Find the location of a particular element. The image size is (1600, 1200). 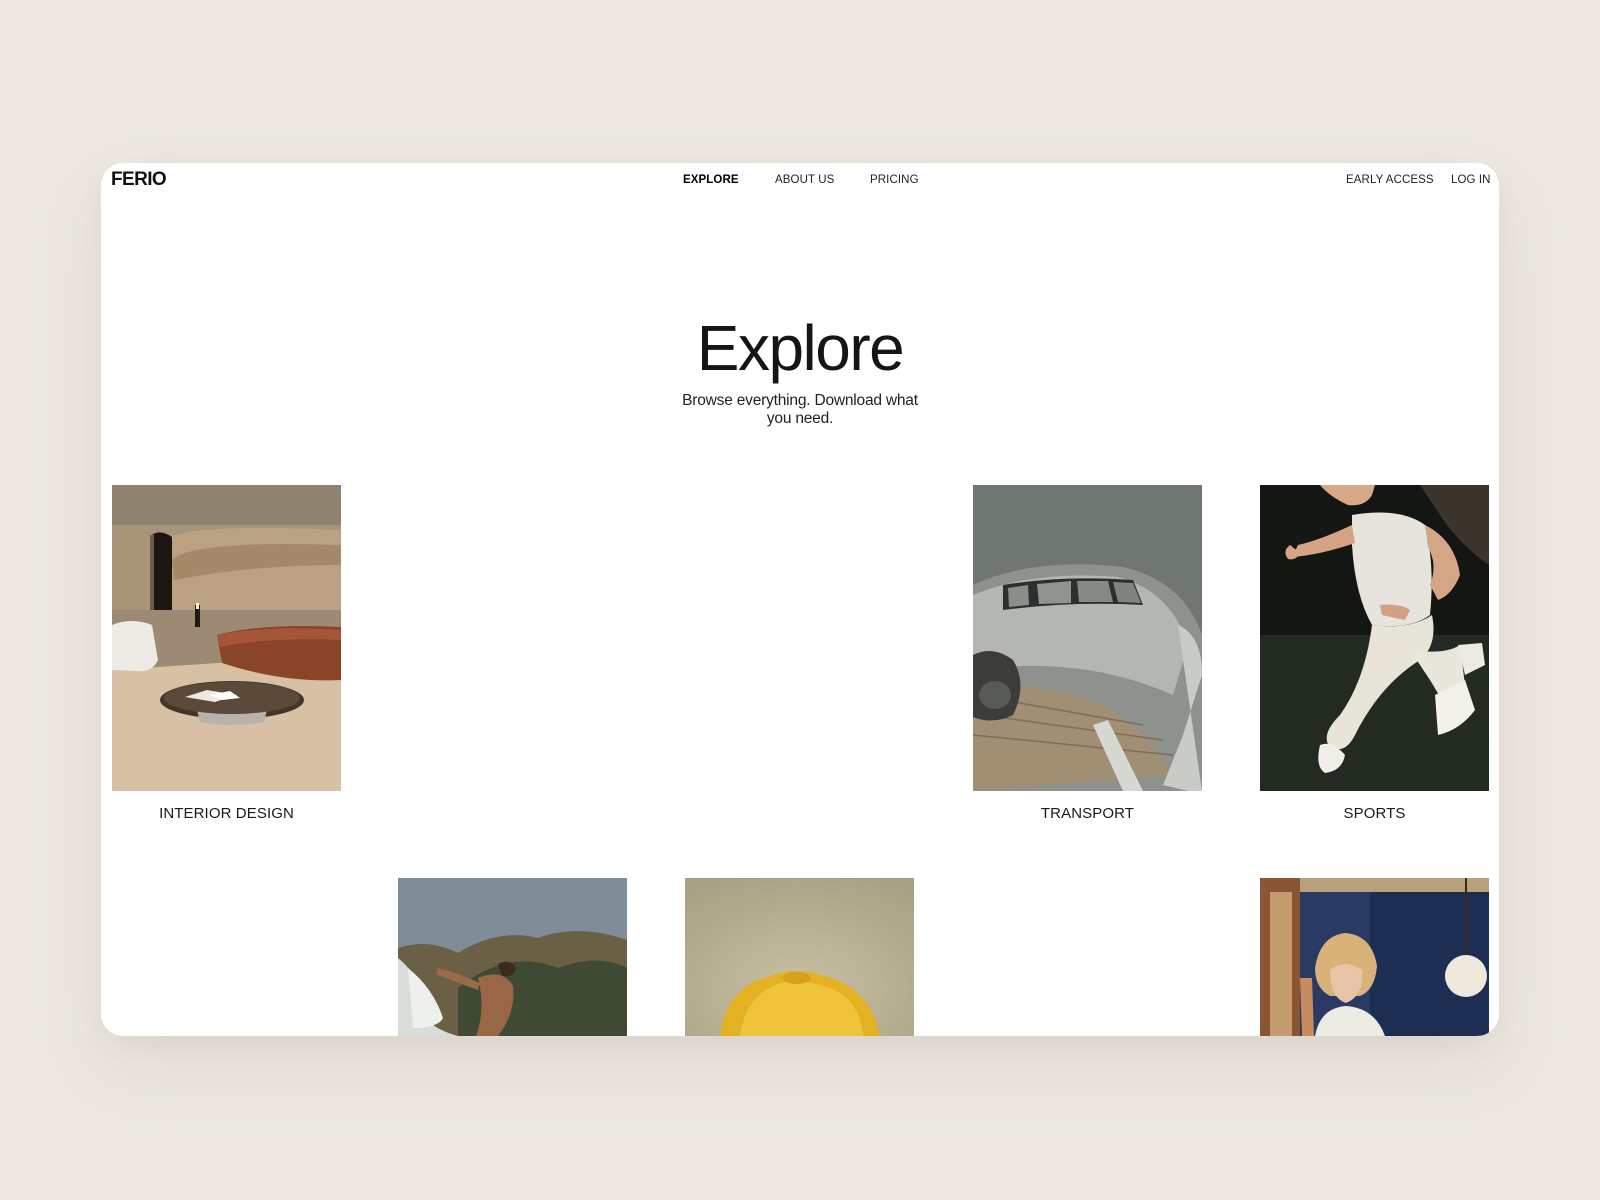

category-label: SPORTS is located at coordinates (1374, 813).